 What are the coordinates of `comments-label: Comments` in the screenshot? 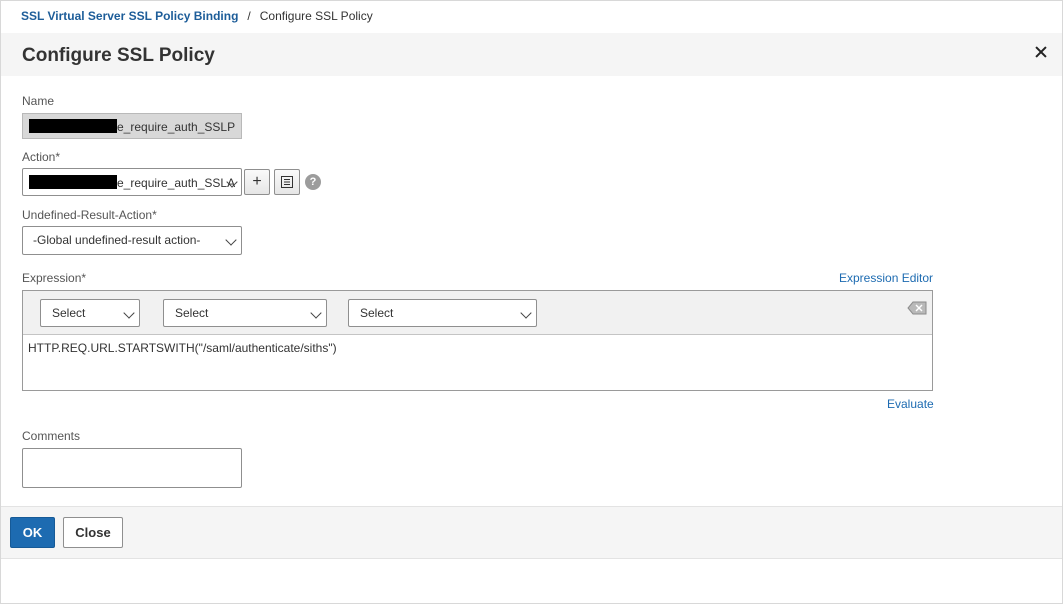 It's located at (51, 436).